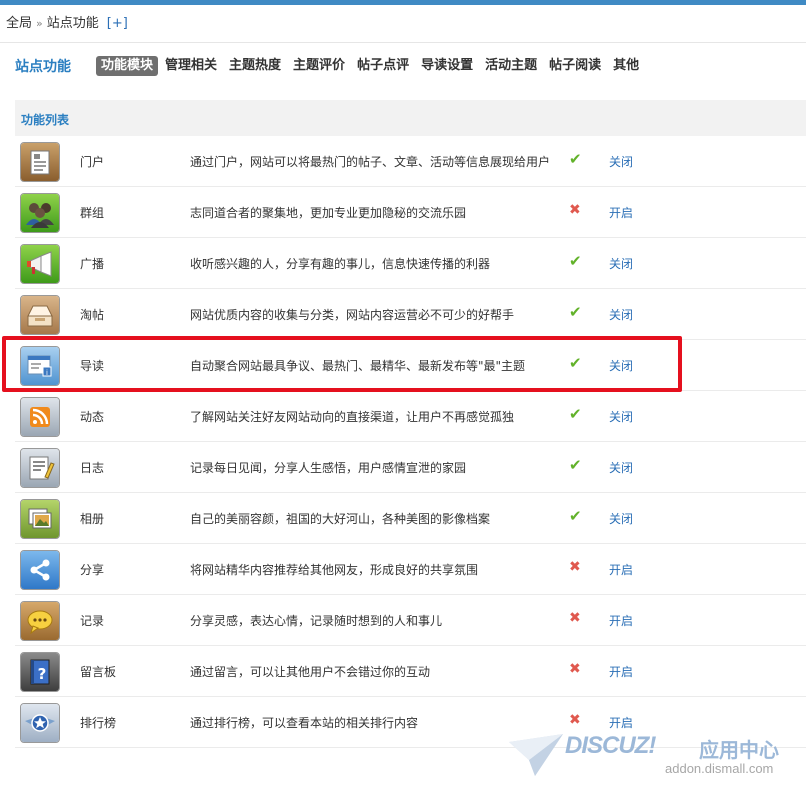 This screenshot has width=806, height=795. I want to click on feature-name: 日志, so click(92, 468).